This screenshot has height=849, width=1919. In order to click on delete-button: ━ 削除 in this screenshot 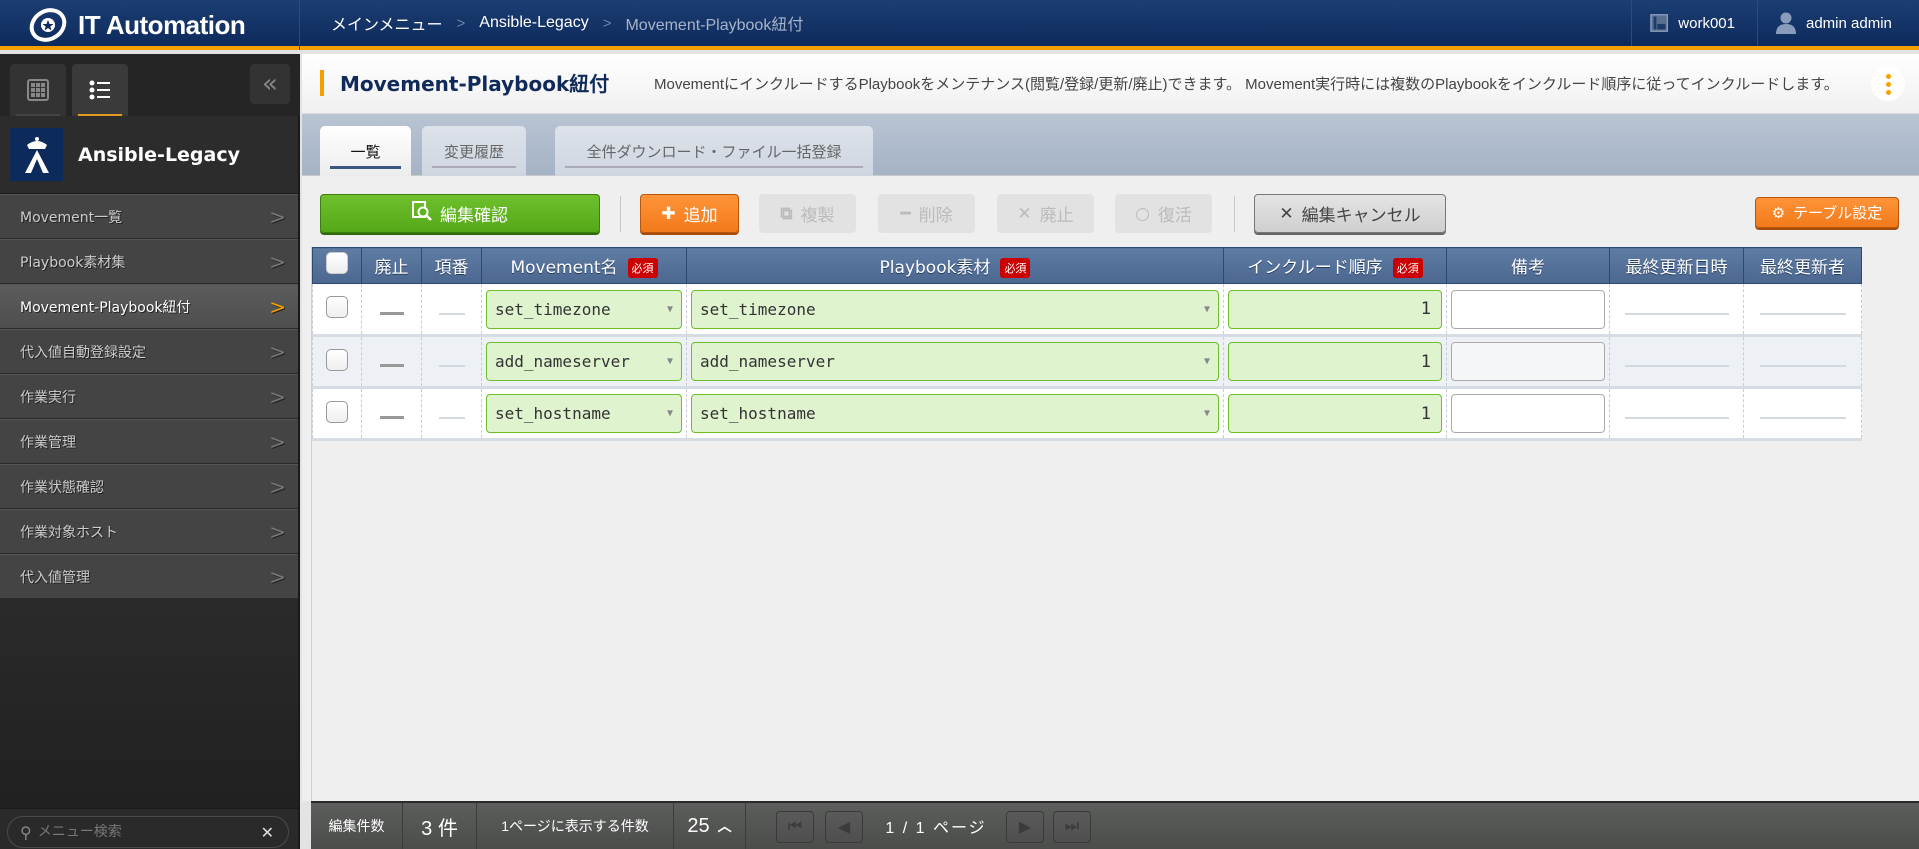, I will do `click(926, 213)`.